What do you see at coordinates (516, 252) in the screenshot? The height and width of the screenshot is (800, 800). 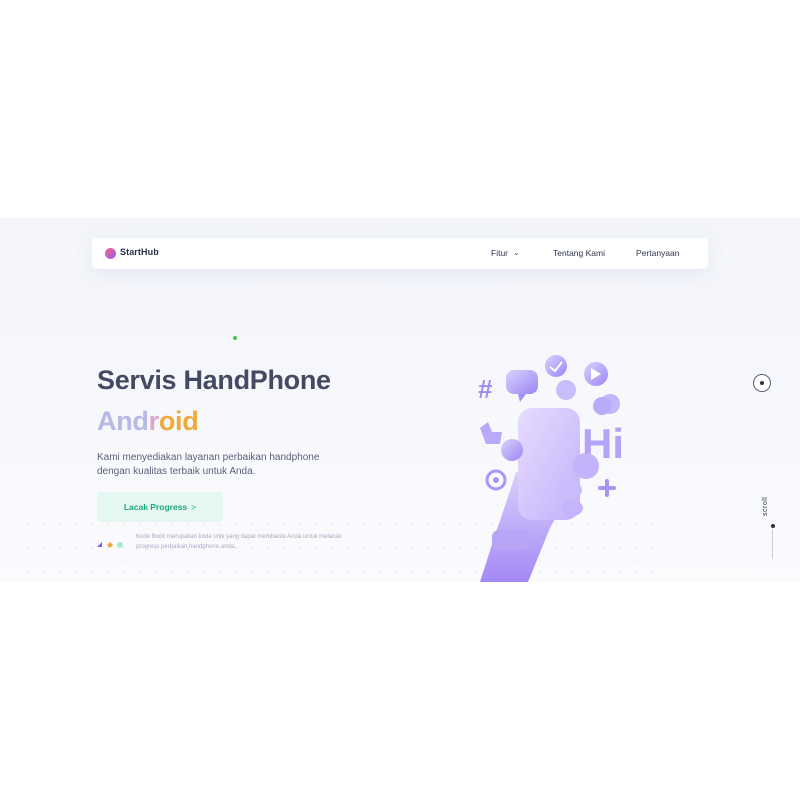 I see `chevron-down-icon: ⌄` at bounding box center [516, 252].